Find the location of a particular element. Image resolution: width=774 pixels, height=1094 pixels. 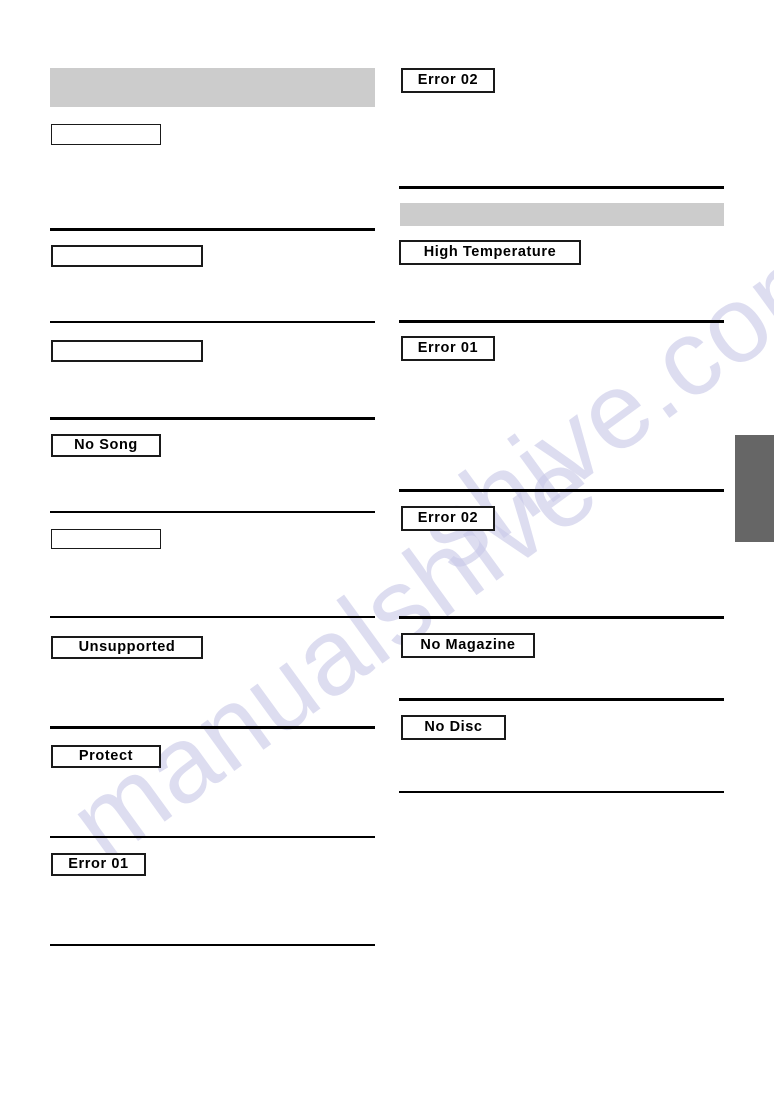

display-message-box: No Song is located at coordinates (106, 445).